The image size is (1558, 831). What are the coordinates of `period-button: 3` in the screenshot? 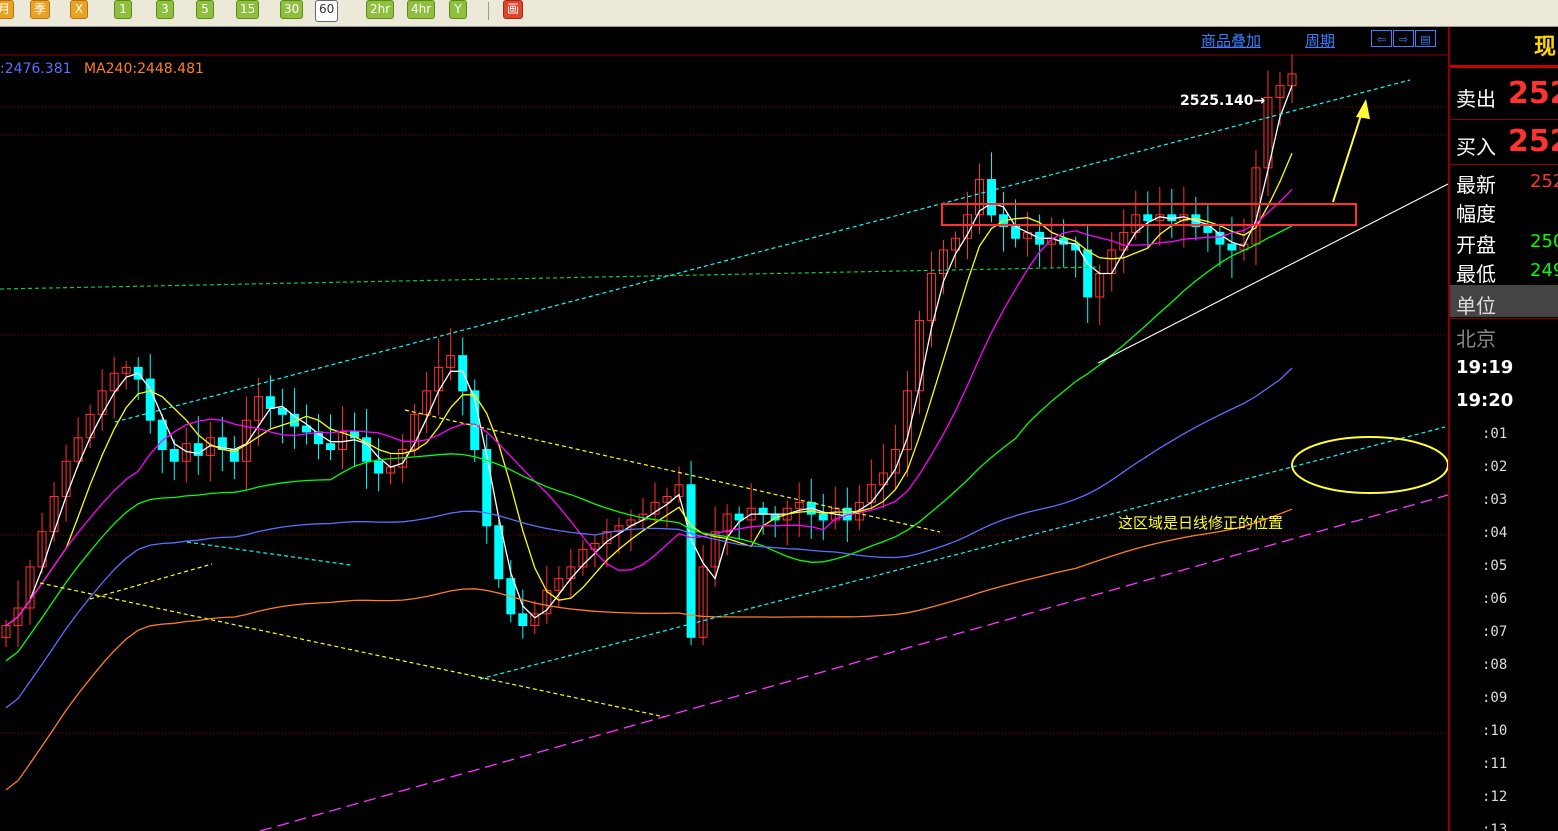 It's located at (165, 9).